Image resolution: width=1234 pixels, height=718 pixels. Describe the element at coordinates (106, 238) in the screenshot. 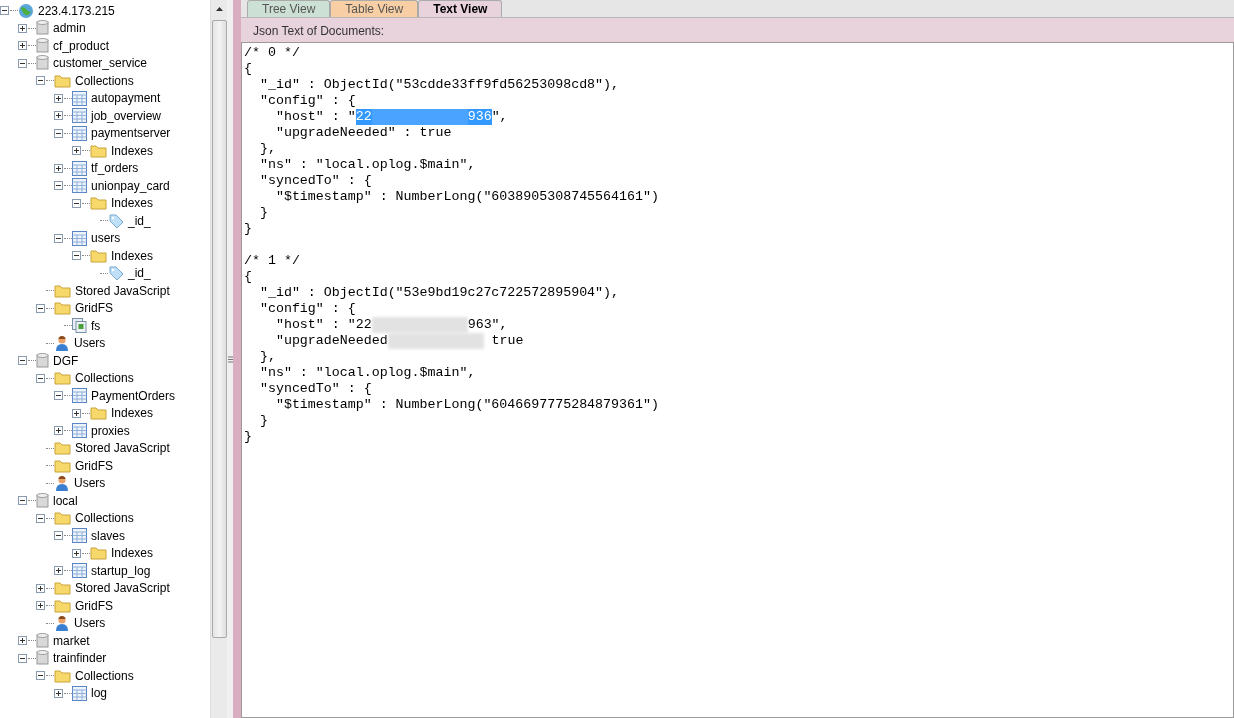

I see `tree-item: users` at that location.